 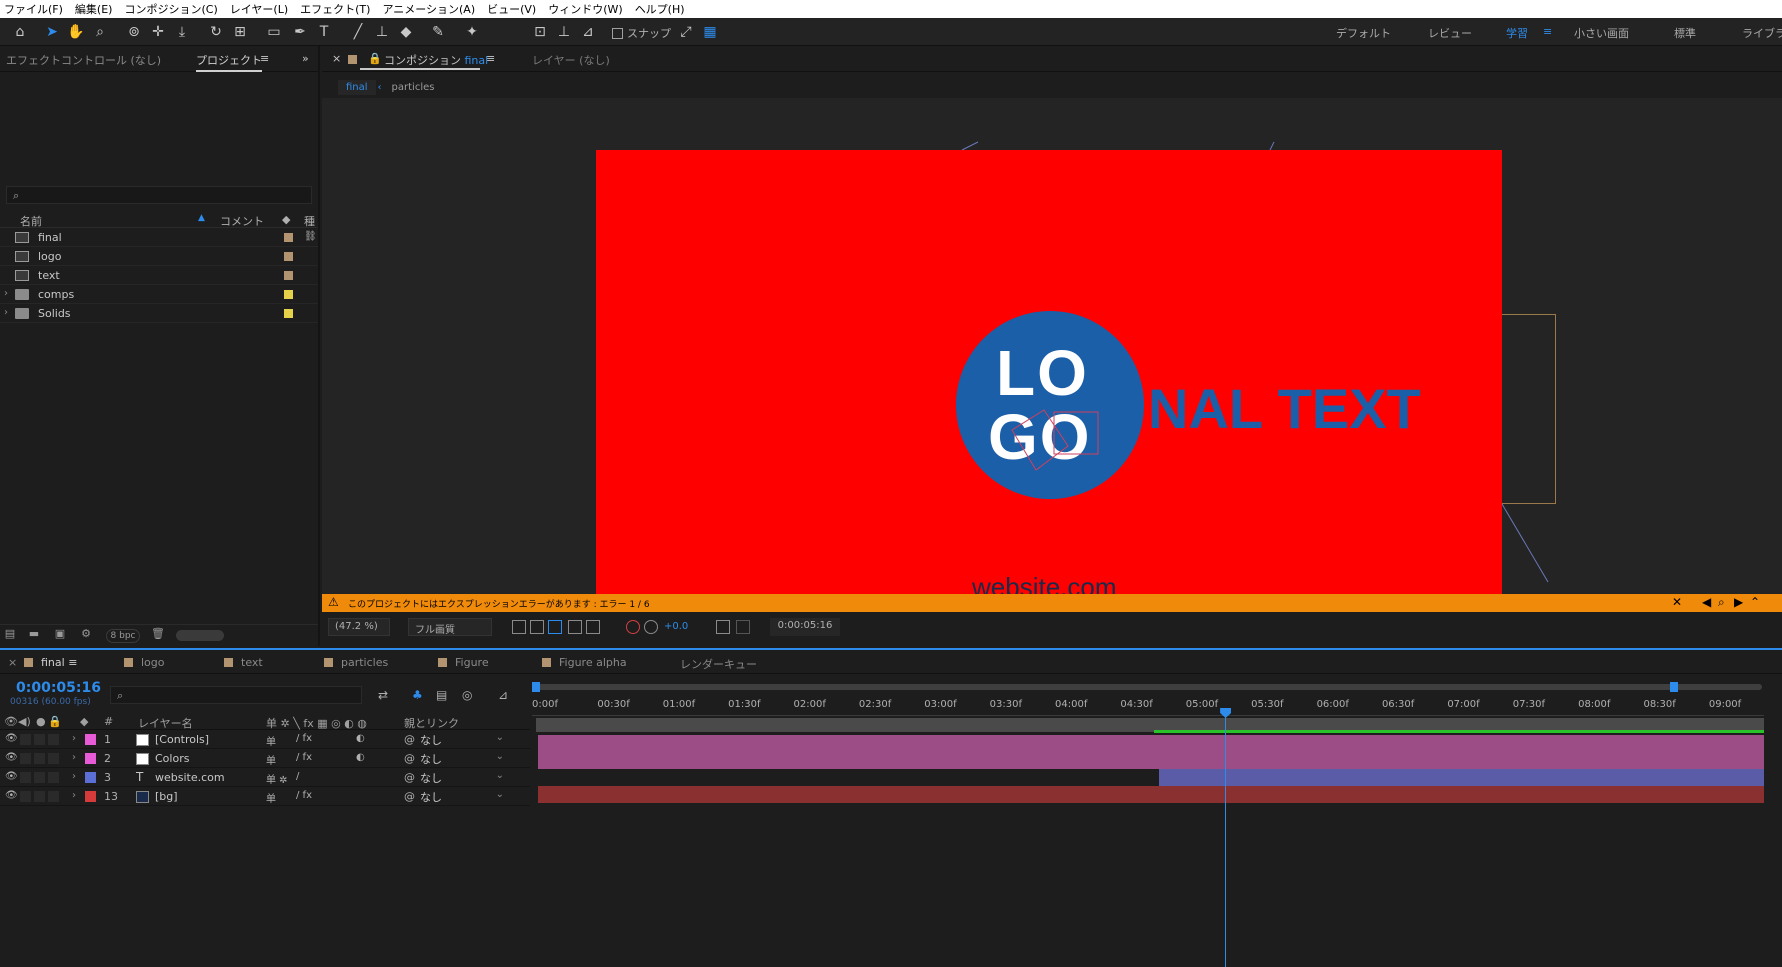 I want to click on current-time-indicator, so click(x=1226, y=839).